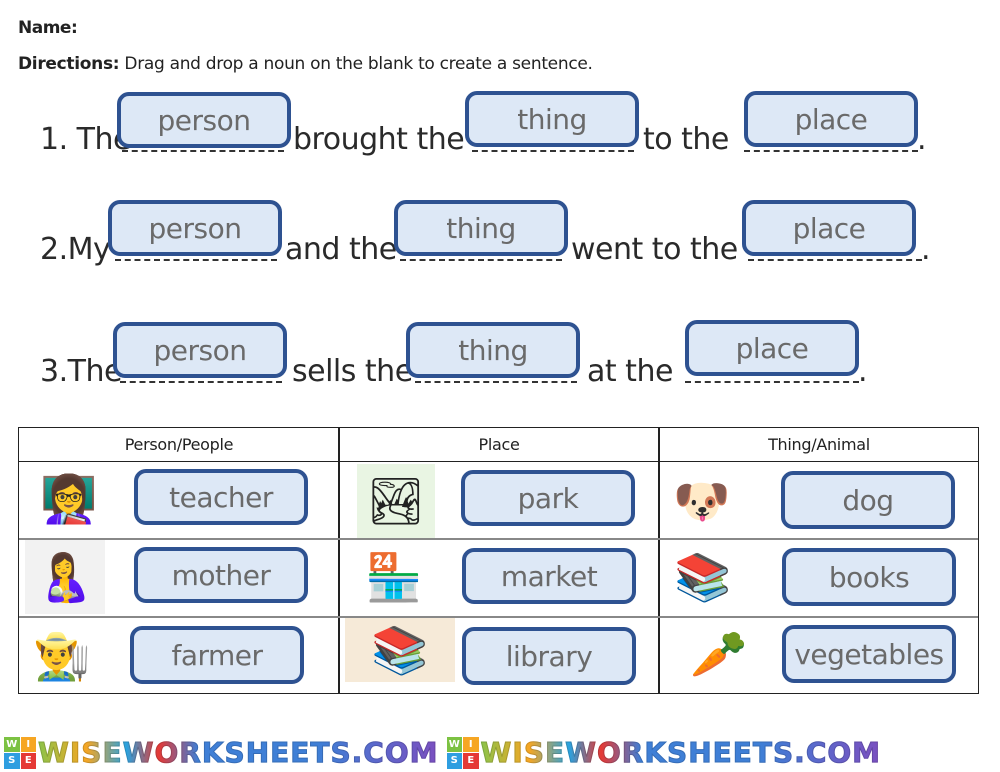 This screenshot has height=772, width=1000. I want to click on header-place: Place, so click(499, 445).